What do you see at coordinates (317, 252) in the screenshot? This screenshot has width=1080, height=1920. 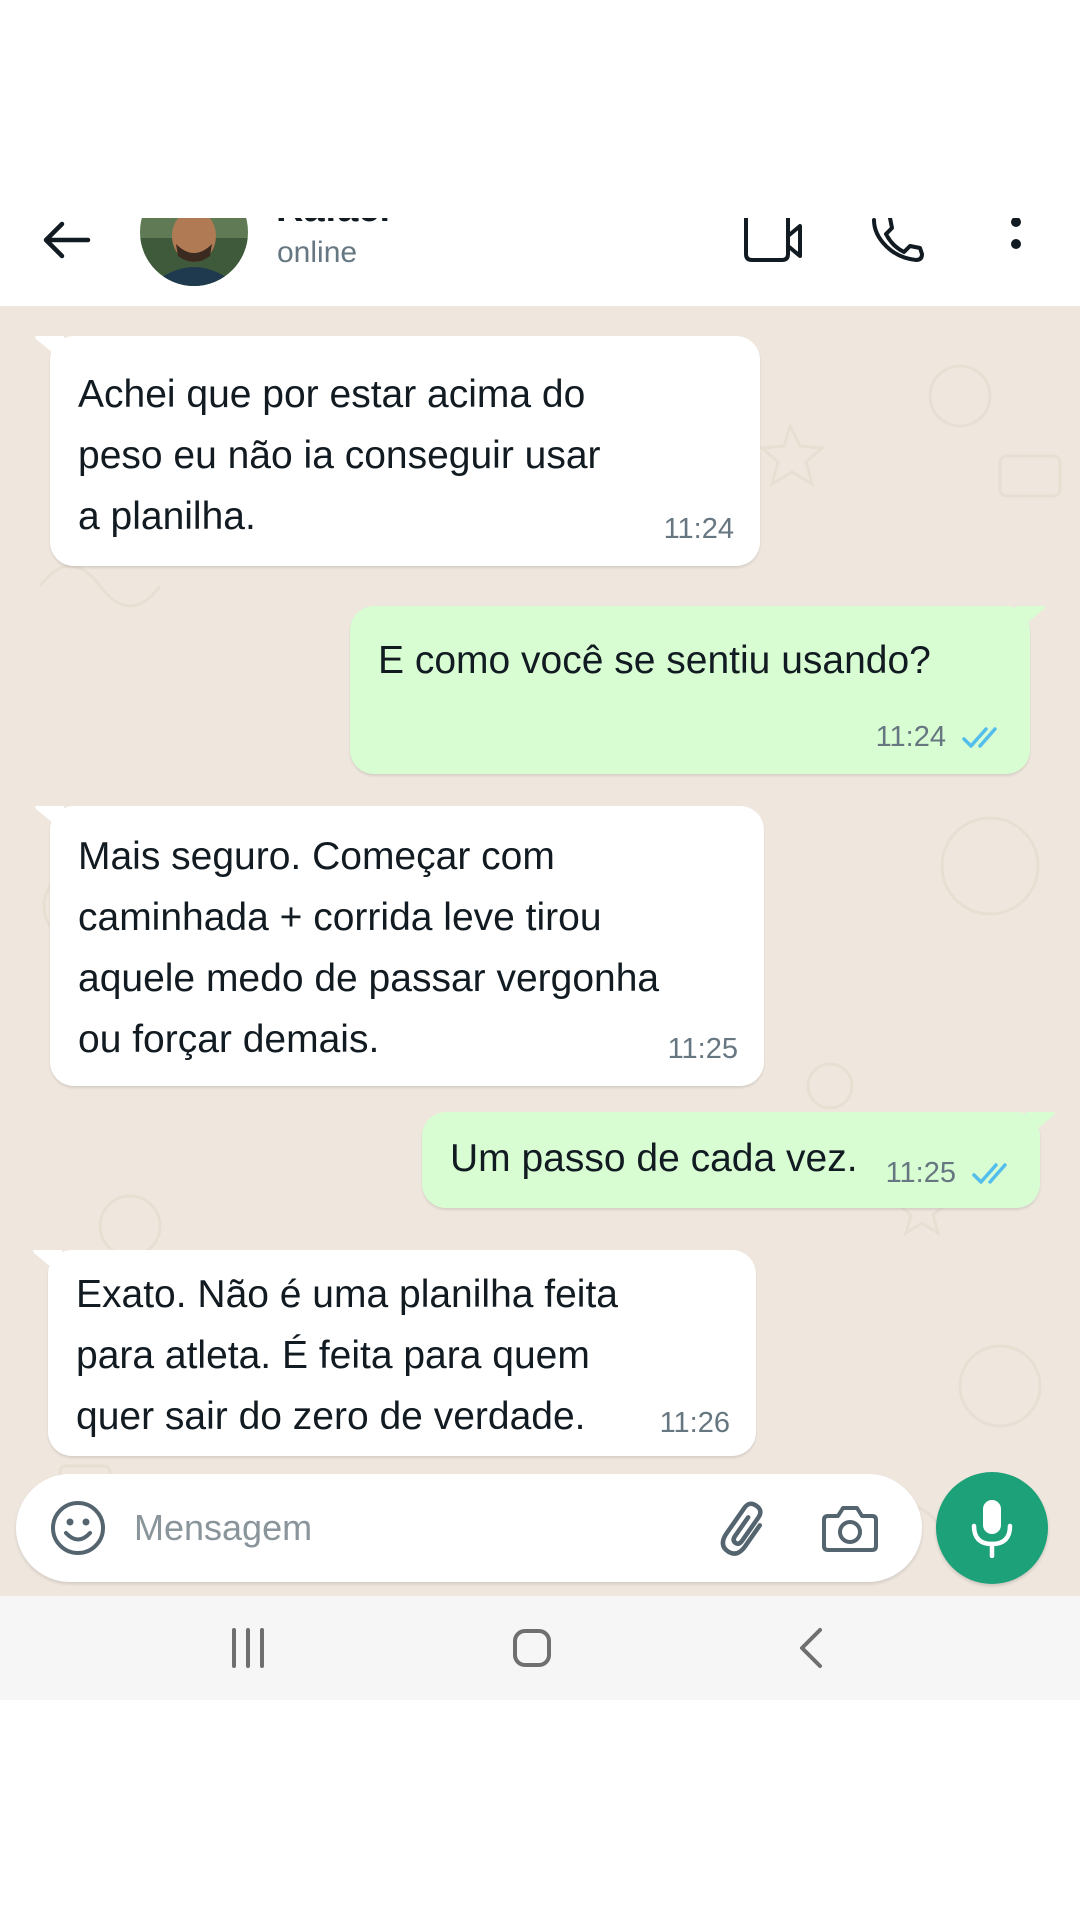 I see `contact-status: online` at bounding box center [317, 252].